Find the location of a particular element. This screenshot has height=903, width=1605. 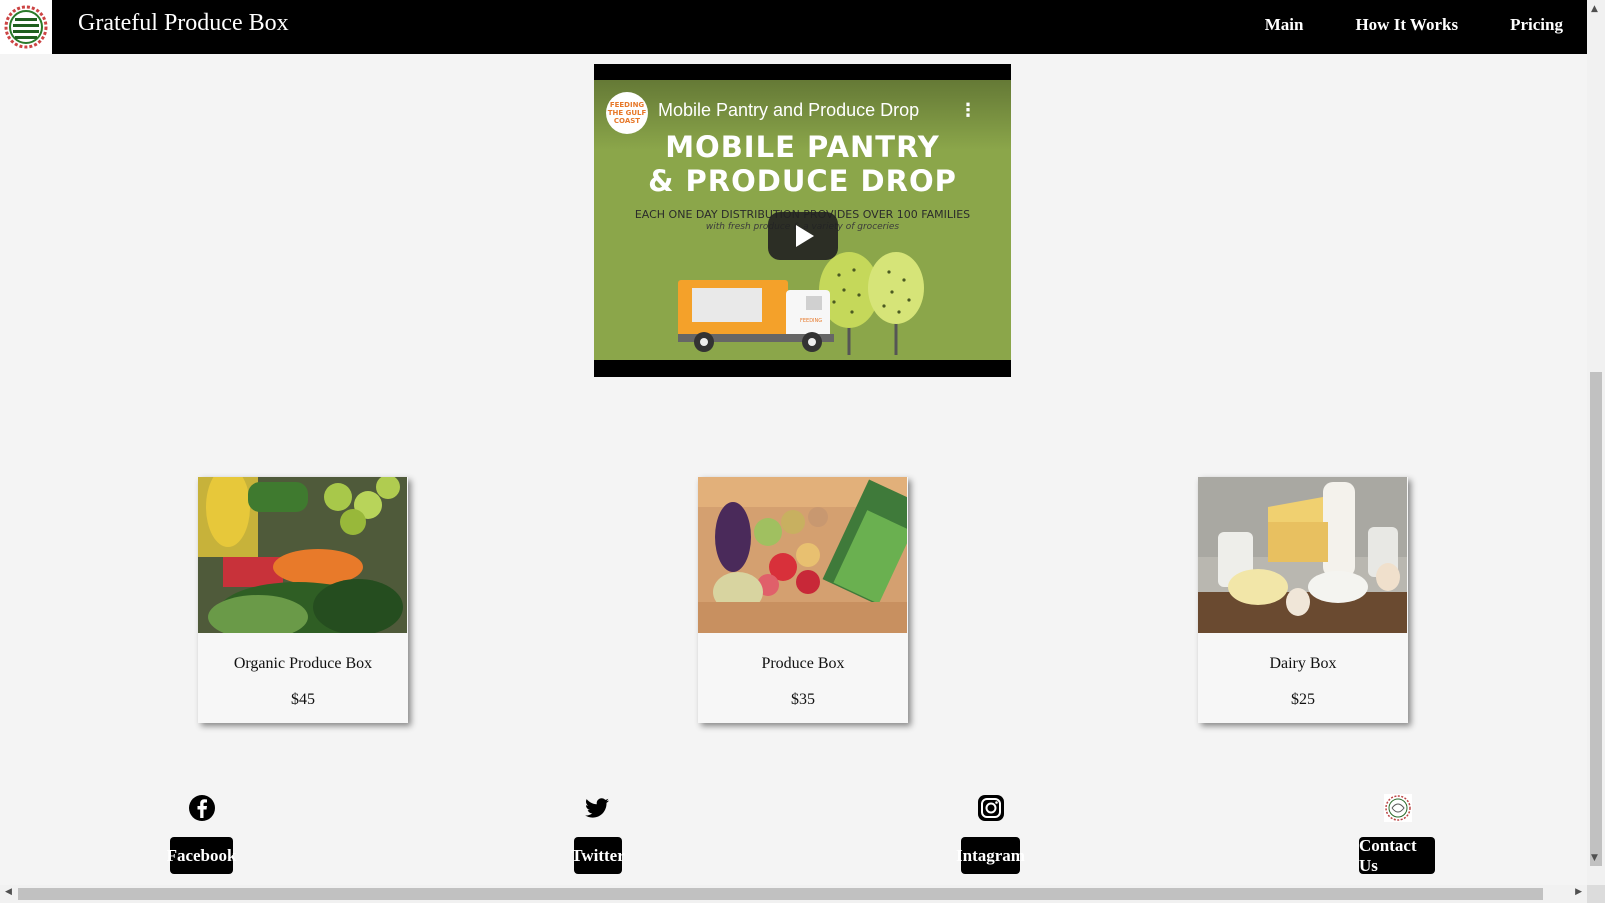

nav-link-how-it-works: How It Works is located at coordinates (1406, 25).